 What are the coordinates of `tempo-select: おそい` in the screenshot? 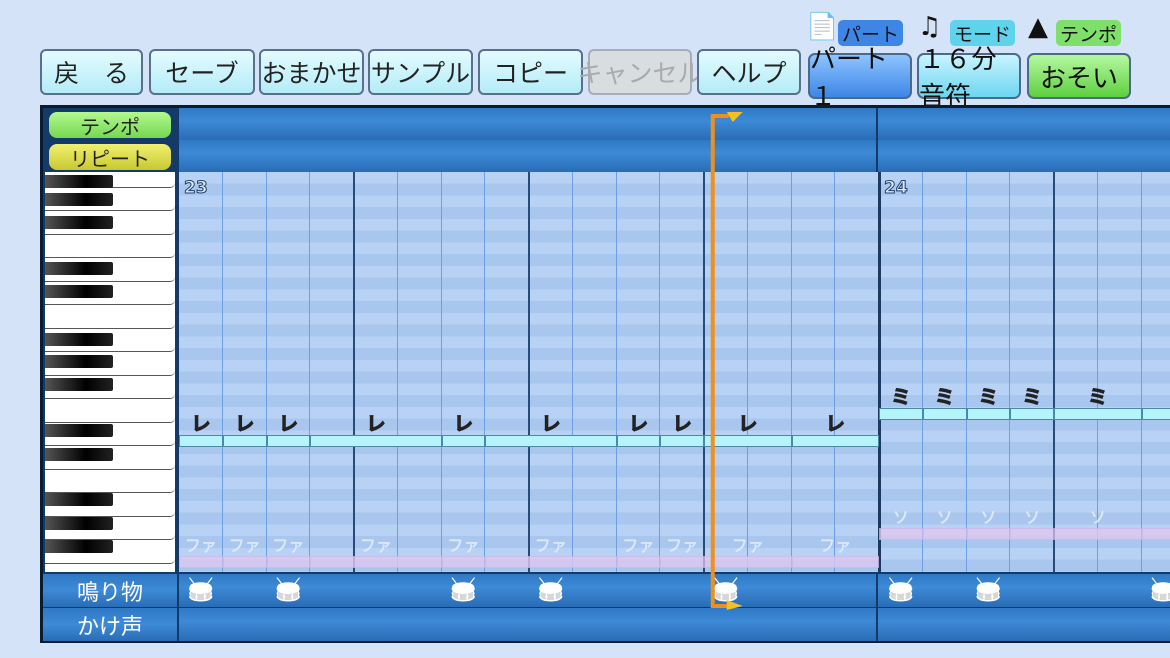 It's located at (1079, 76).